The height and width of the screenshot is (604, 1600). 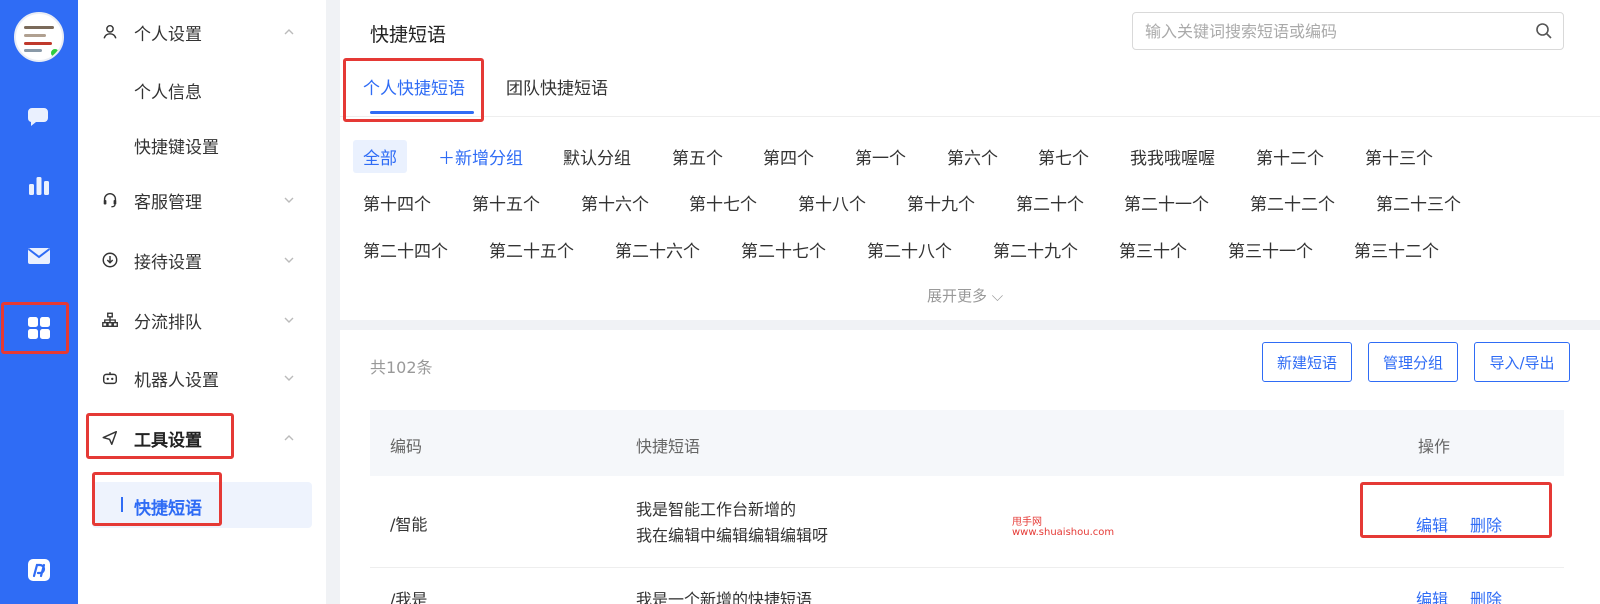 What do you see at coordinates (110, 320) in the screenshot?
I see `hierarchy-icon` at bounding box center [110, 320].